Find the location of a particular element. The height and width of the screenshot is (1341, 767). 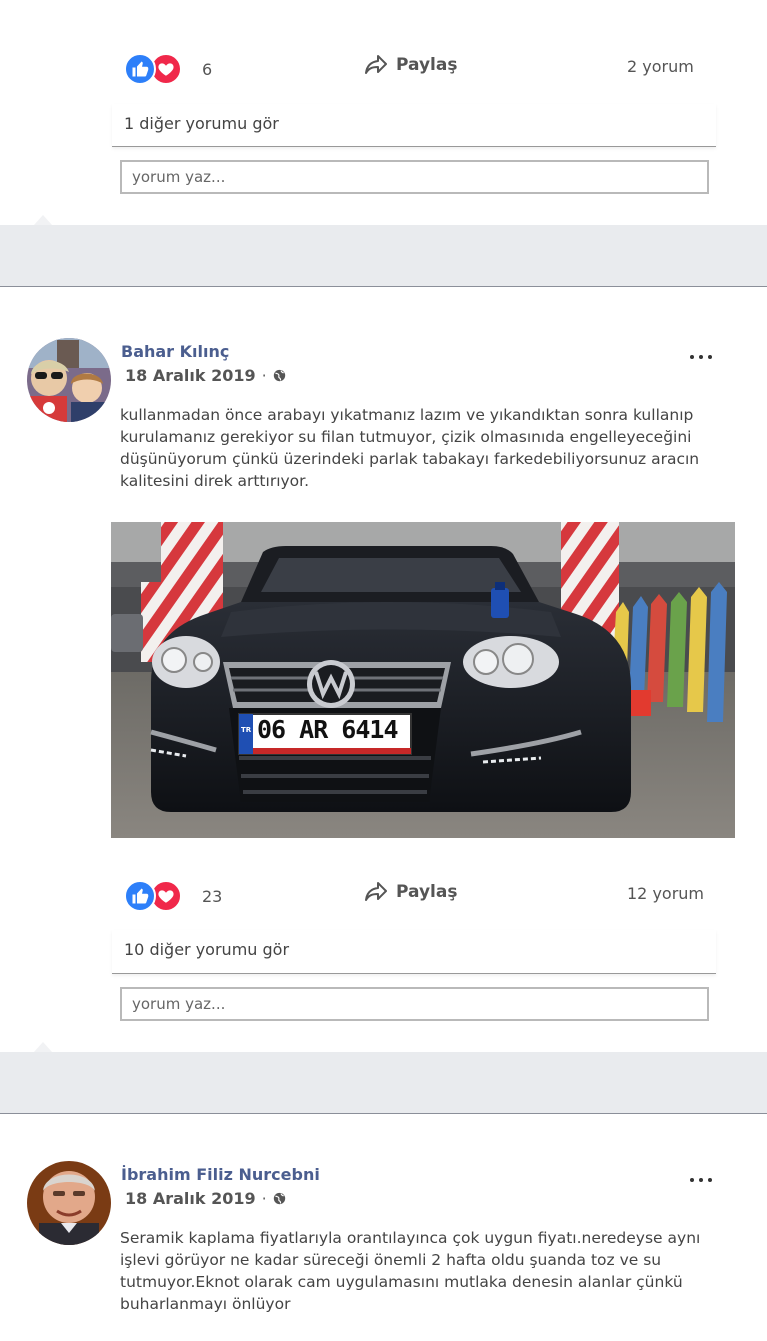

see-more-comments: 1 diğer yorumu gör is located at coordinates (414, 125).